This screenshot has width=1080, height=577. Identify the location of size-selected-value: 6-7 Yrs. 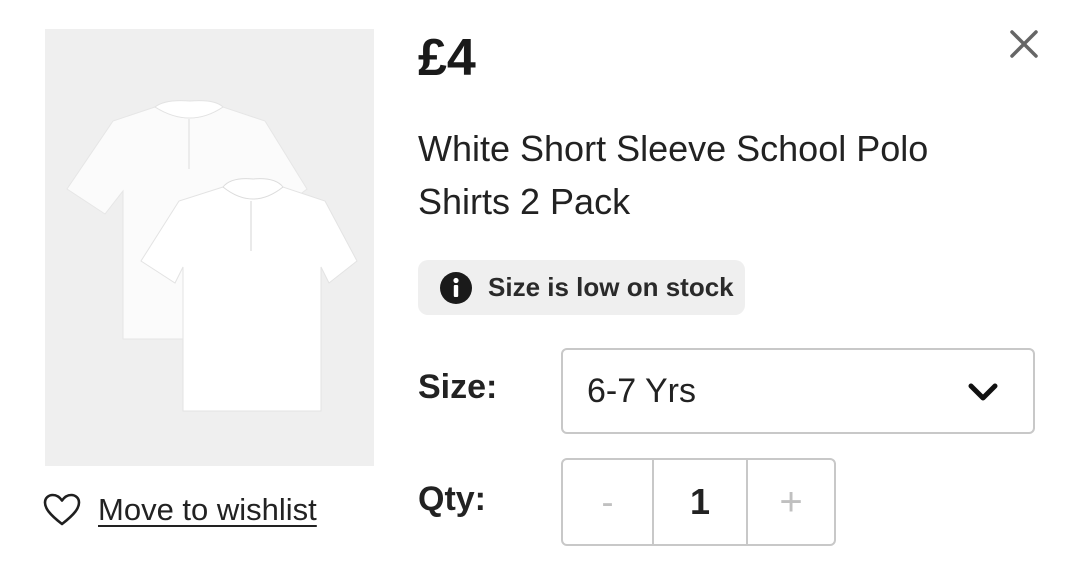
(641, 390).